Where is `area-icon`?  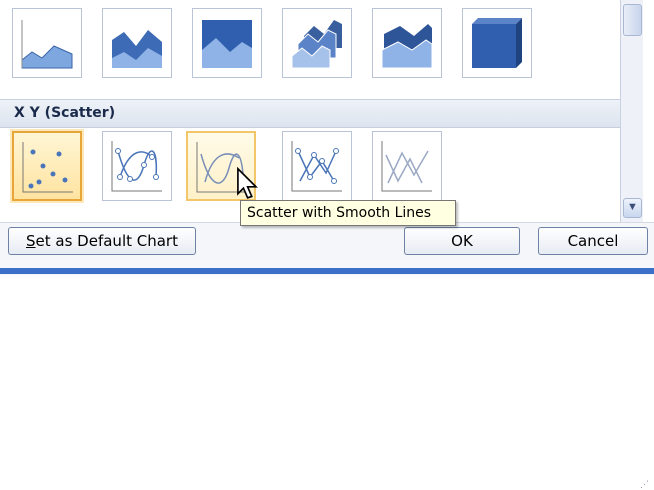 area-icon is located at coordinates (47, 44).